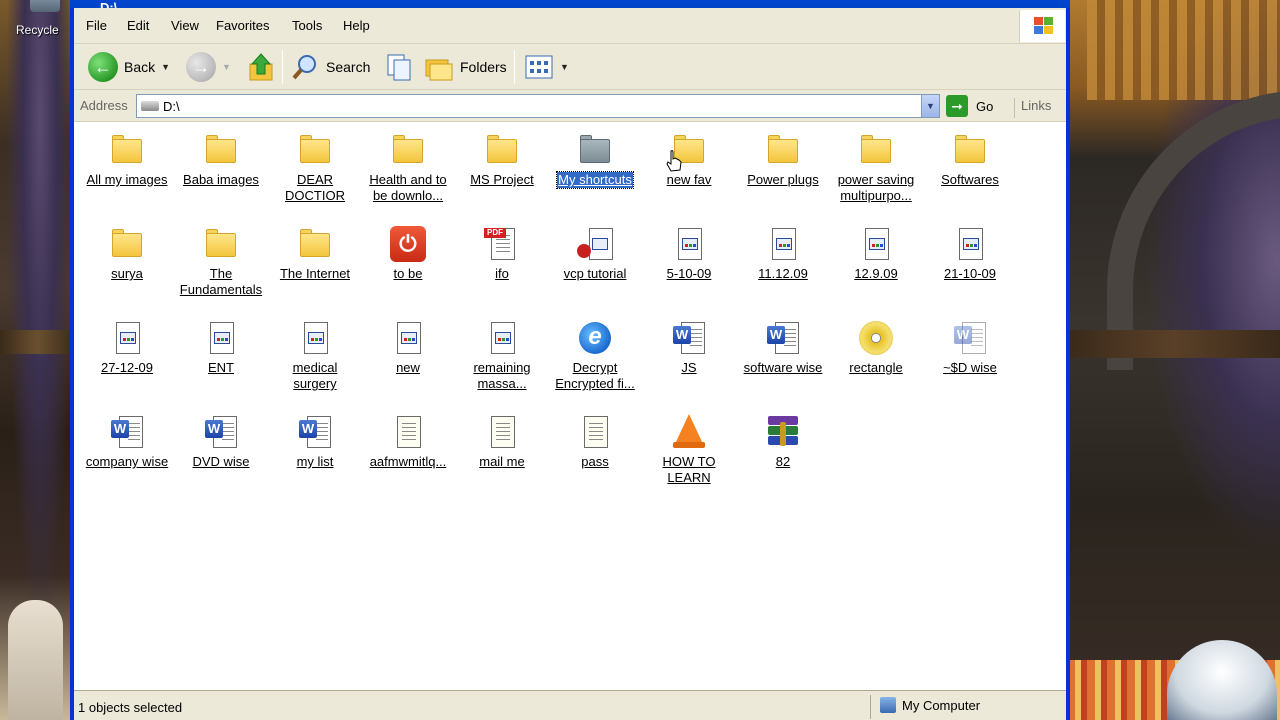 Image resolution: width=1280 pixels, height=720 pixels. What do you see at coordinates (1032, 108) in the screenshot?
I see `links-toolbar: Links` at bounding box center [1032, 108].